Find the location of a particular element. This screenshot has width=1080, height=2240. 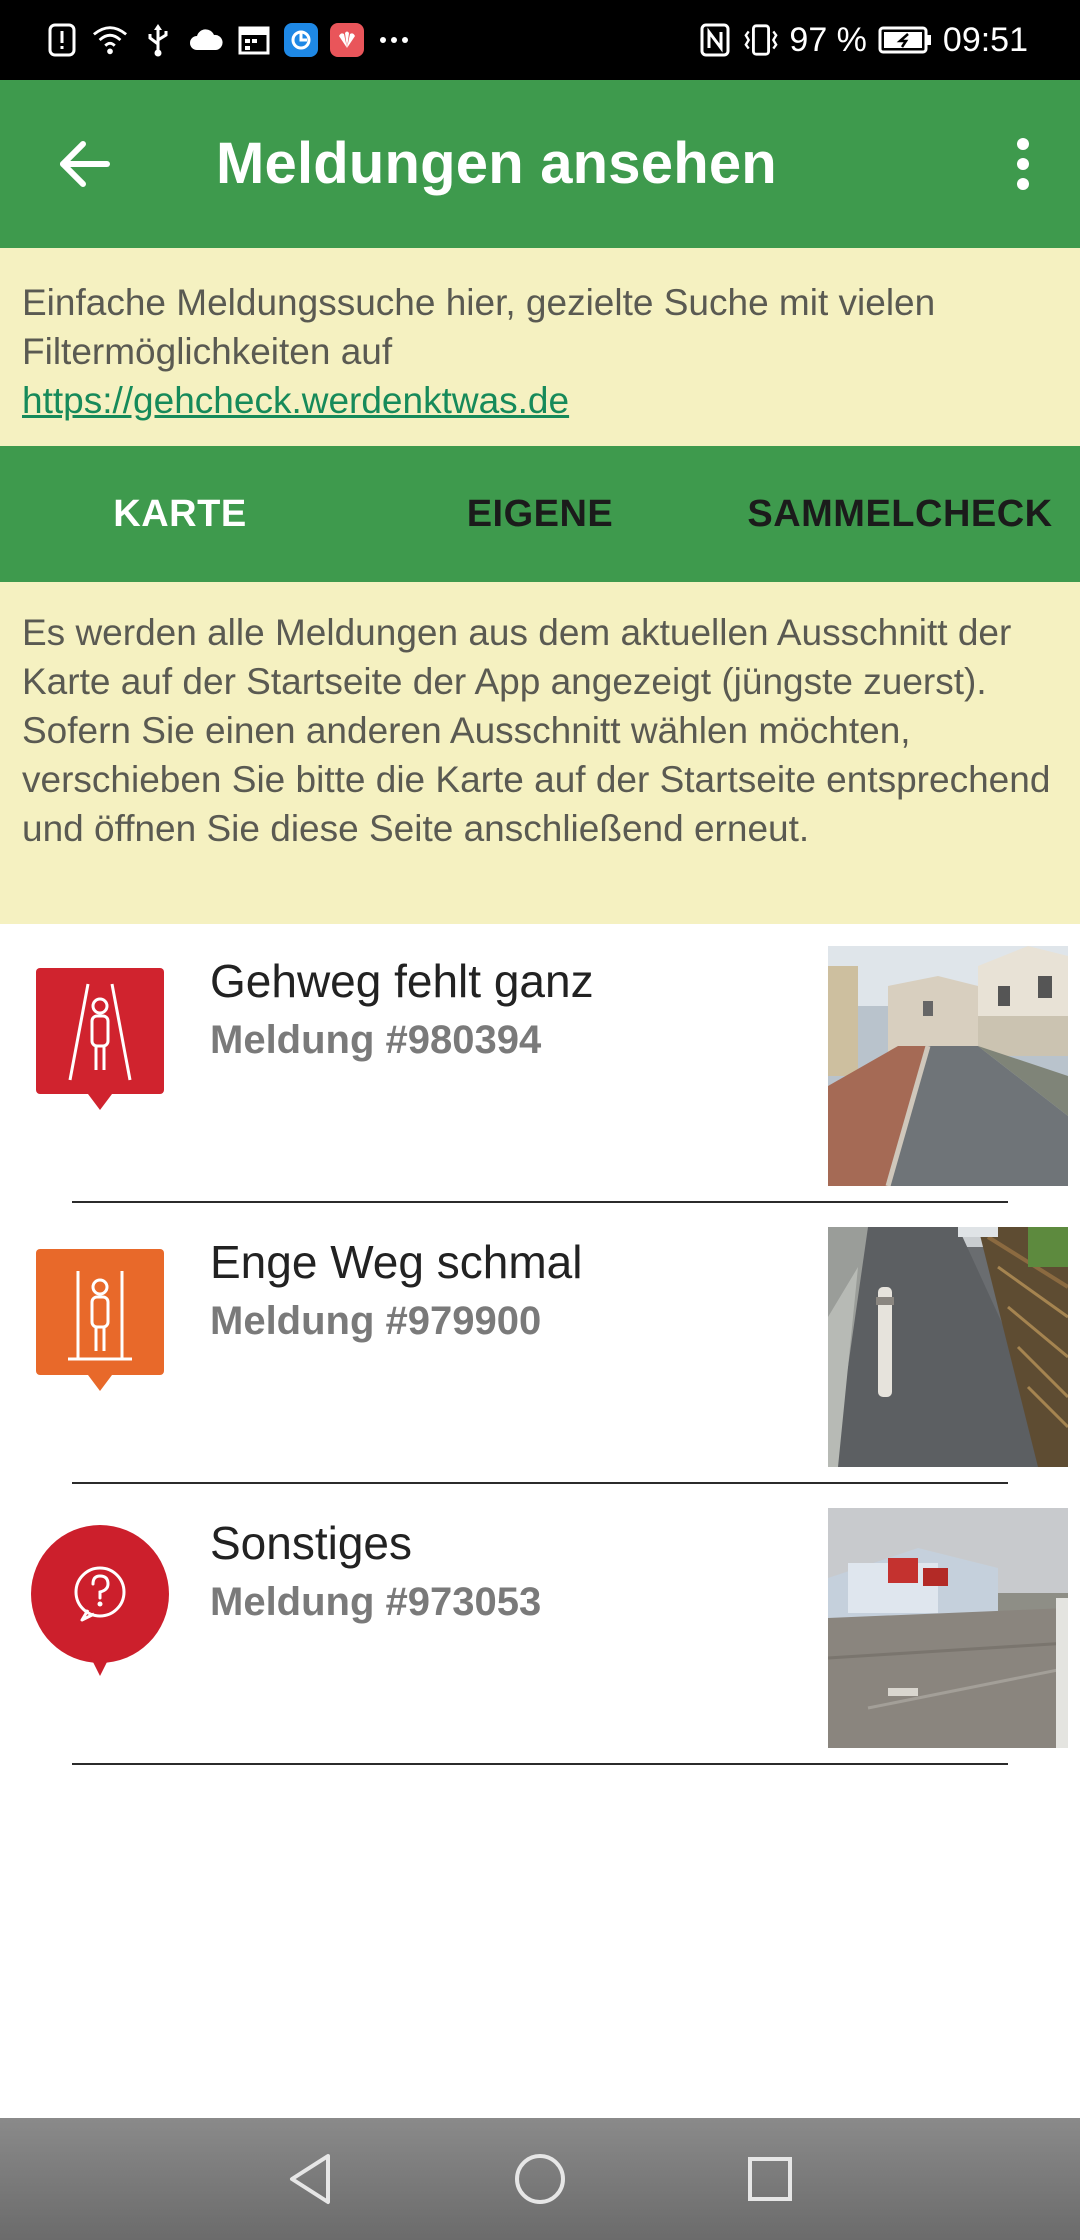

question-icon is located at coordinates (100, 1604).